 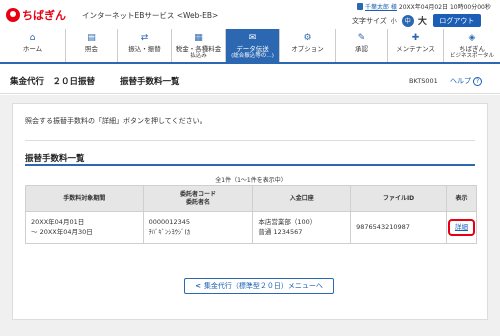 What do you see at coordinates (422, 20) in the screenshot?
I see `font-size-large-button: 大` at bounding box center [422, 20].